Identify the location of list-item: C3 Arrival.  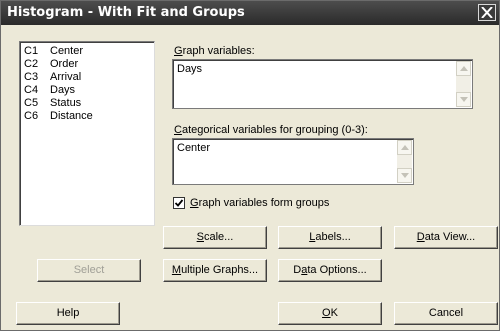
(52, 77).